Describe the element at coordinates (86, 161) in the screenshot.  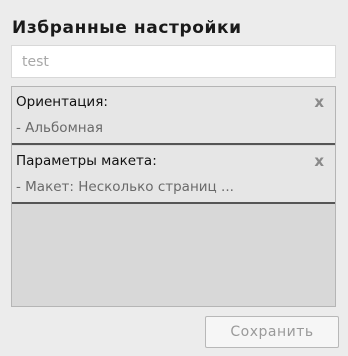
I see `layout-label: Параметры макета:` at that location.